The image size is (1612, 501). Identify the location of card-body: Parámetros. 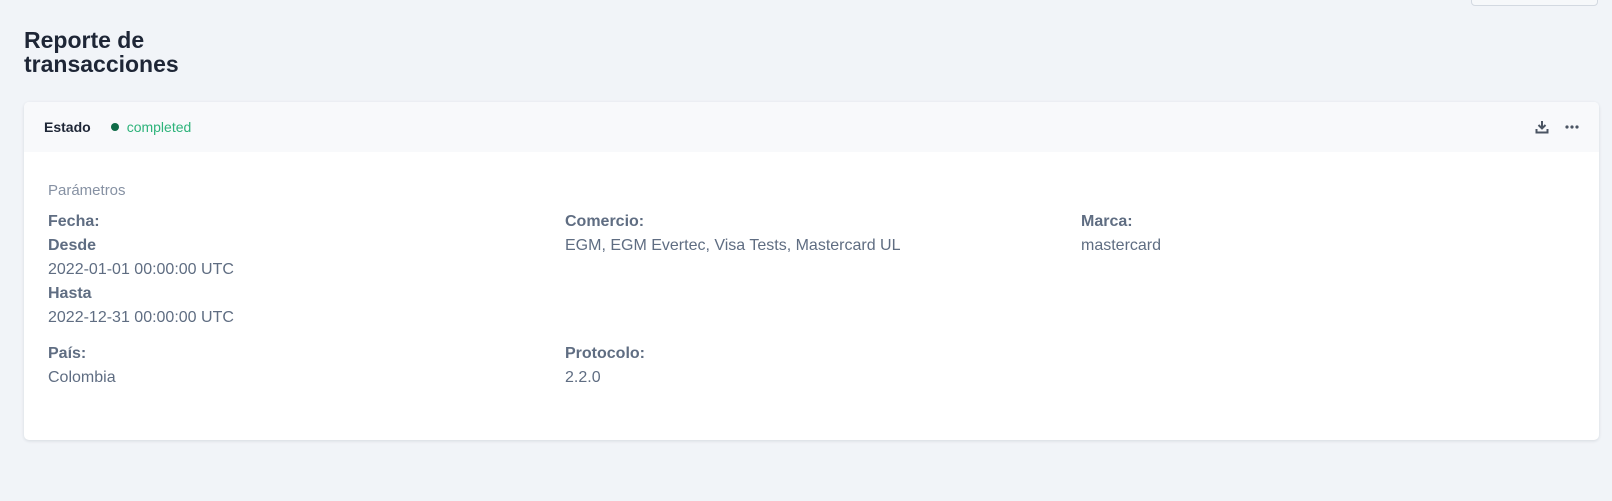
(811, 175).